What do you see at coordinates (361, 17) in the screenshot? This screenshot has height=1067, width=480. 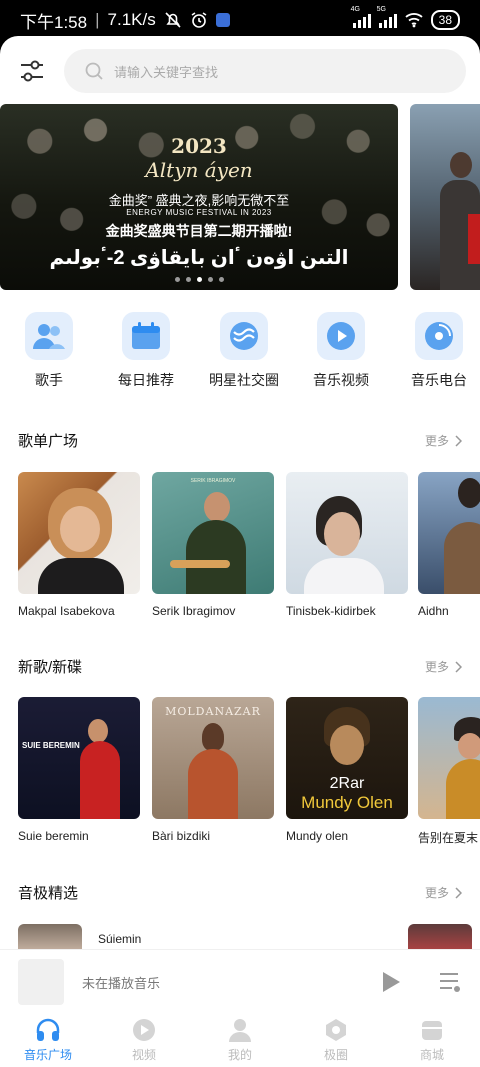 I see `signal-icon: 4G` at bounding box center [361, 17].